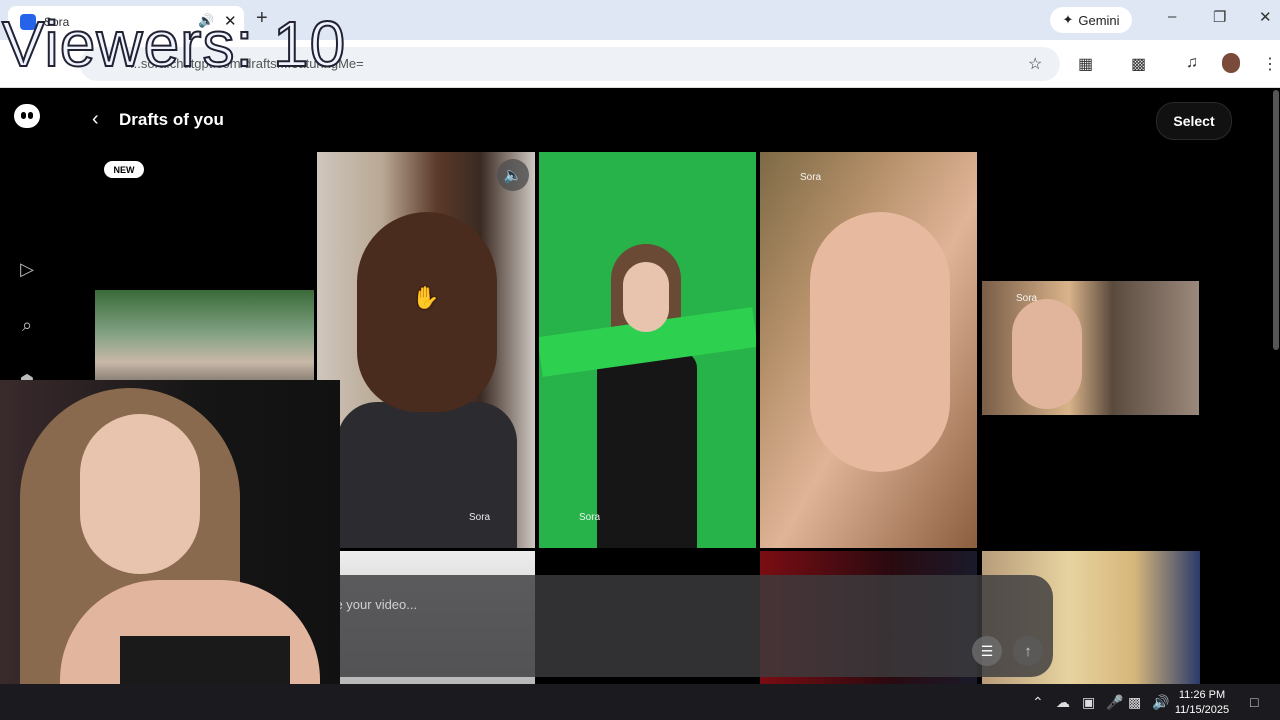  Describe the element at coordinates (174, 44) in the screenshot. I see `viewers-count-overlay: Viewers: 10` at that location.